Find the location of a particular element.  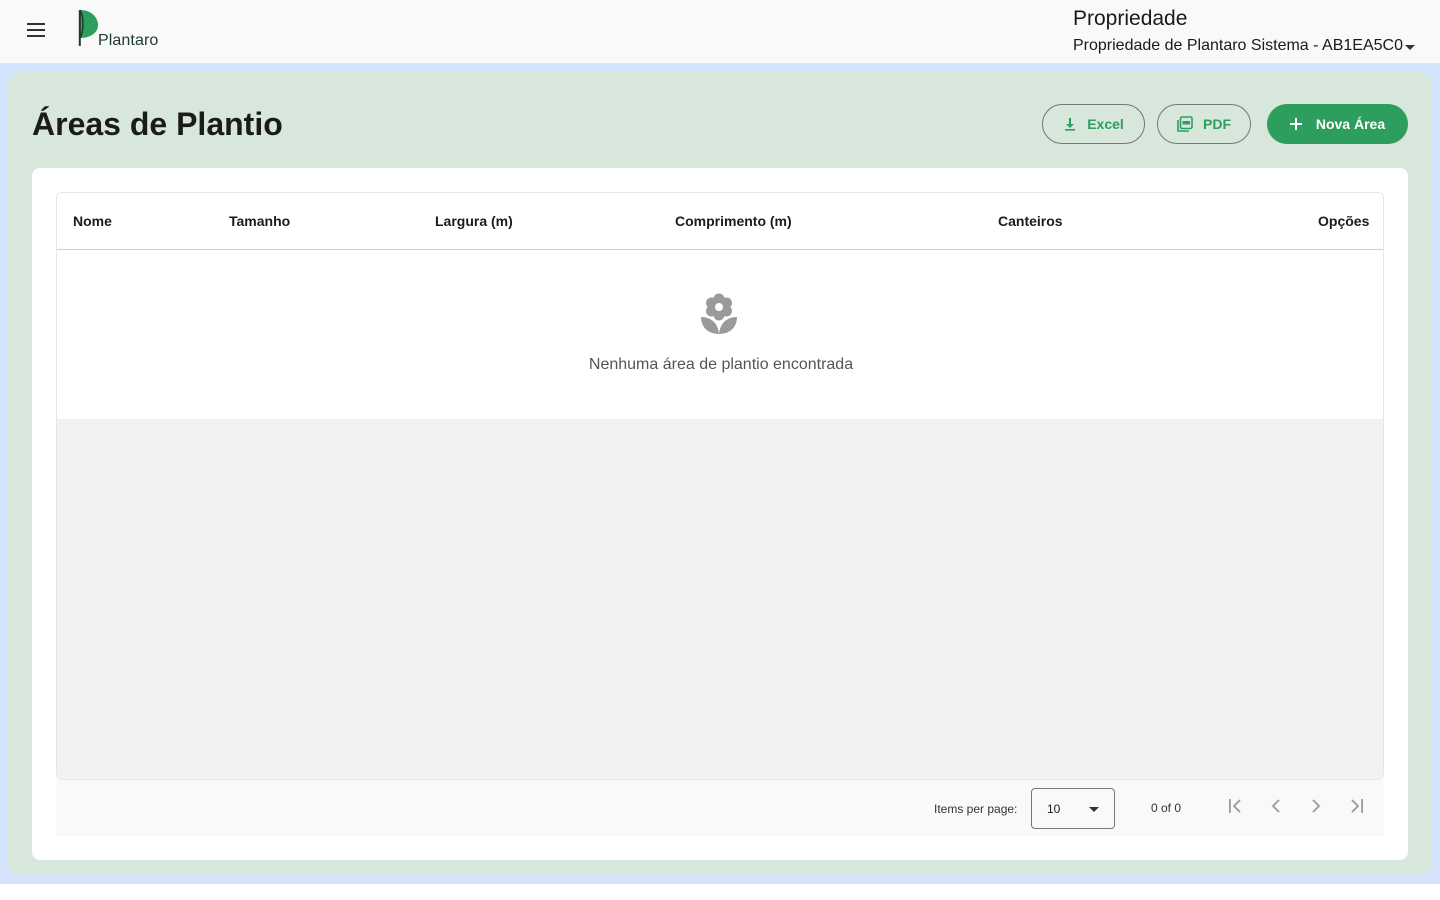

column-header-nome: Nome is located at coordinates (92, 221).